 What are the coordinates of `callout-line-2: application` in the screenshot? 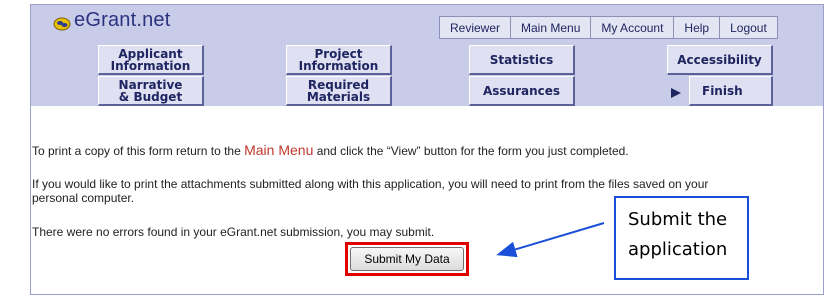 It's located at (678, 249).